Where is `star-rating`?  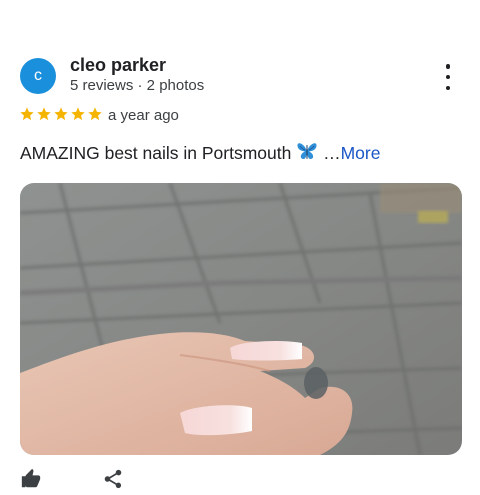
star-rating is located at coordinates (61, 114).